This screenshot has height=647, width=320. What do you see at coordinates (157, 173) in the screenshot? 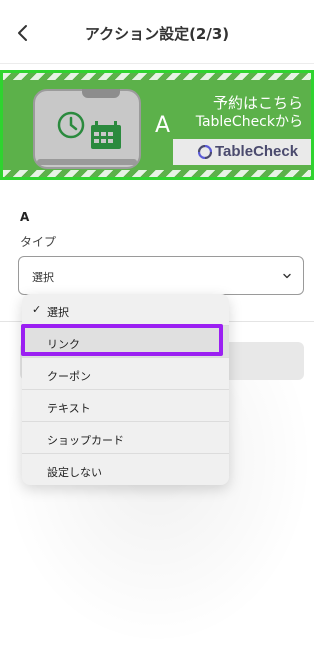
I see `banner-stripe-bottom` at bounding box center [157, 173].